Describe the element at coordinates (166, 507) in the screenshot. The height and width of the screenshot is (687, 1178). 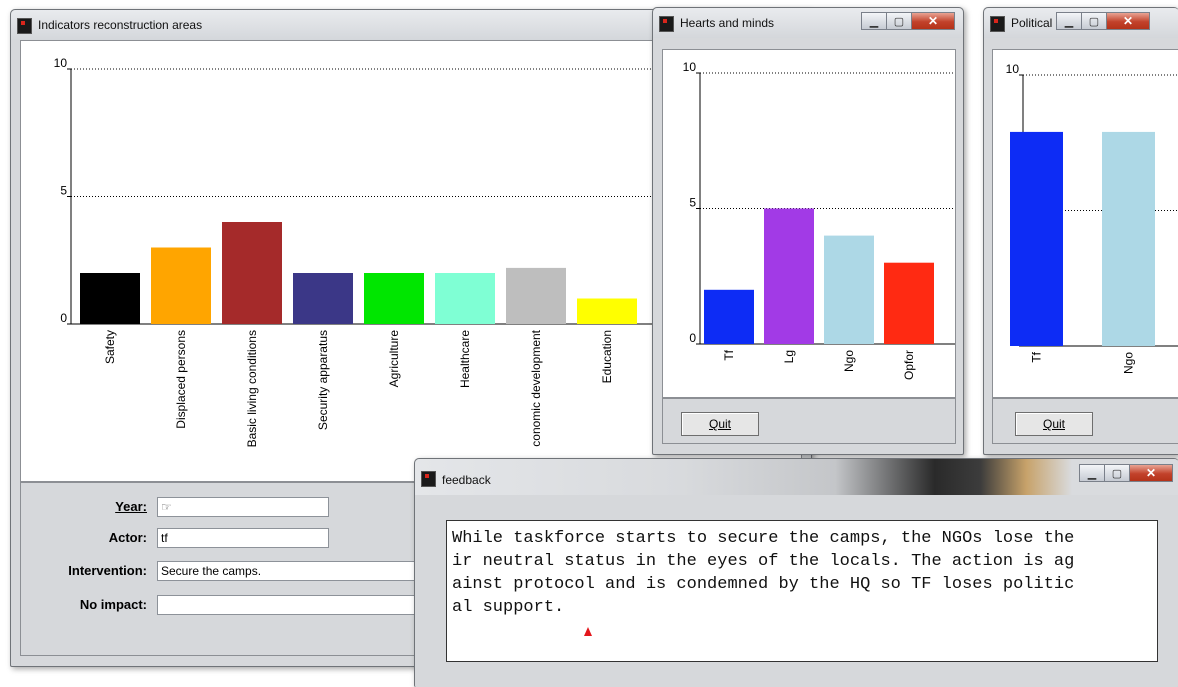
I see `pointer-hand-icon: ☞` at that location.